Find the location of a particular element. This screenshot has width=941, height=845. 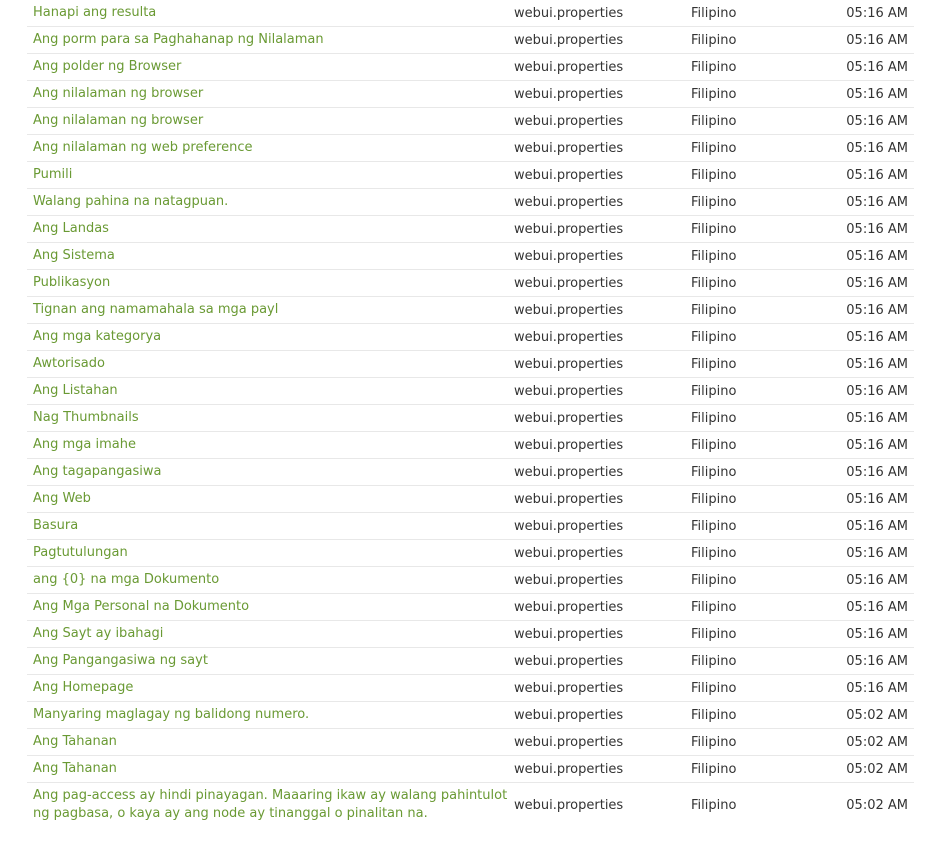

table-row: Pumili webui.properties Filipino 05:16 AM is located at coordinates (470, 175).